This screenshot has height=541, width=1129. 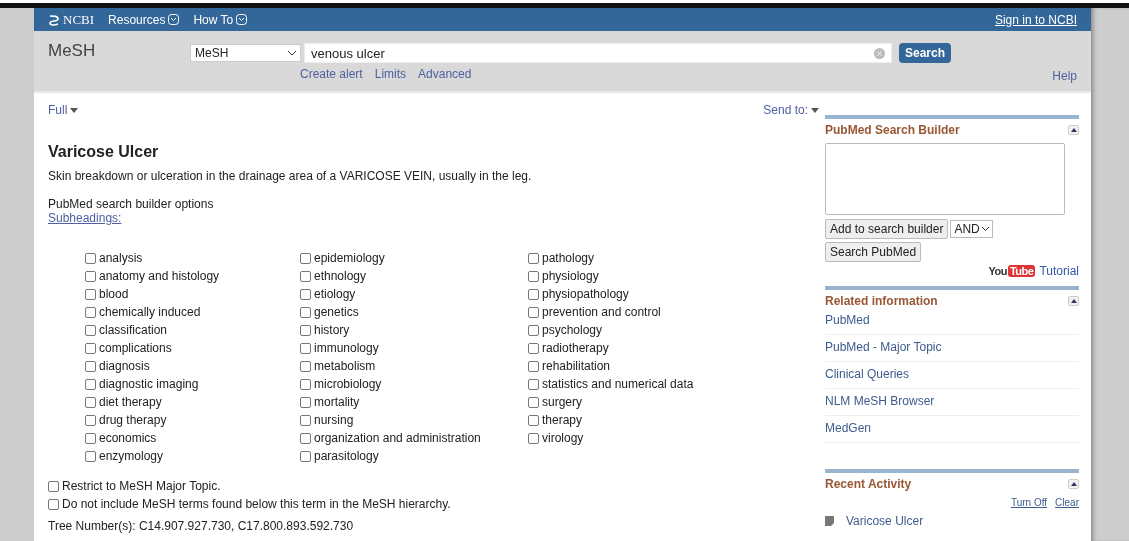 What do you see at coordinates (414, 420) in the screenshot?
I see `subheading-checkbox: nursing` at bounding box center [414, 420].